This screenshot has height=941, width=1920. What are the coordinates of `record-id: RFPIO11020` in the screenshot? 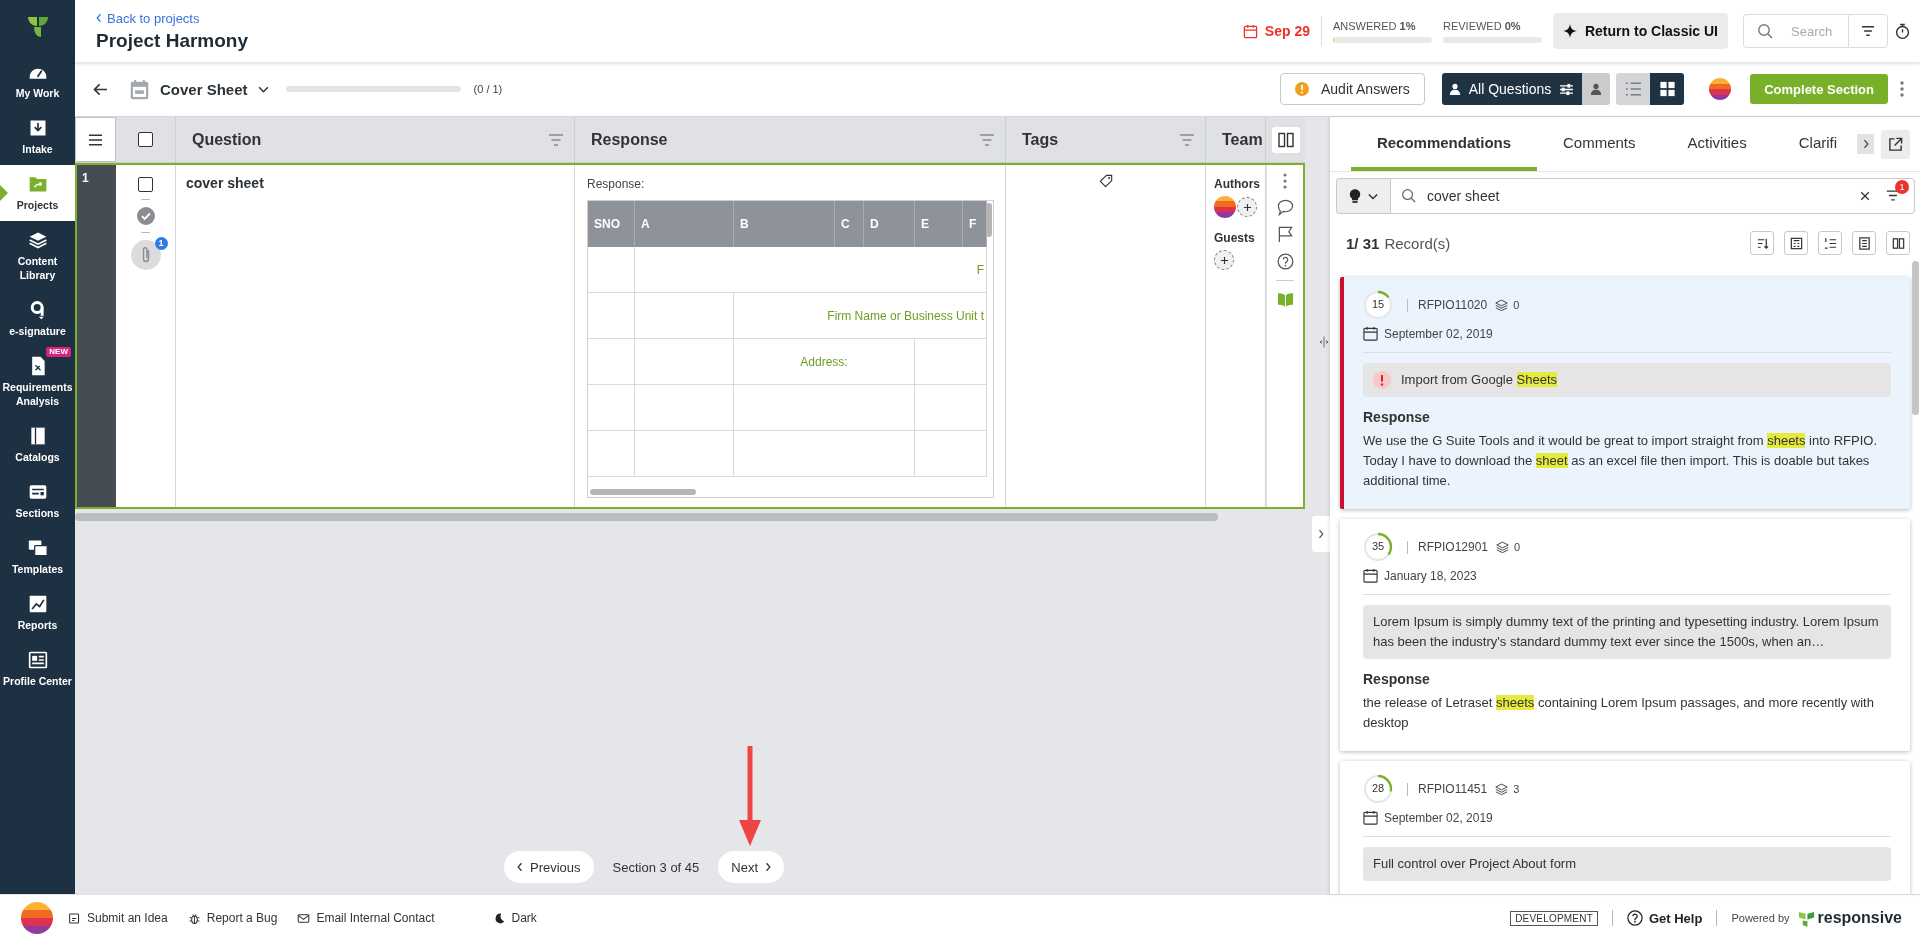 It's located at (1453, 305).